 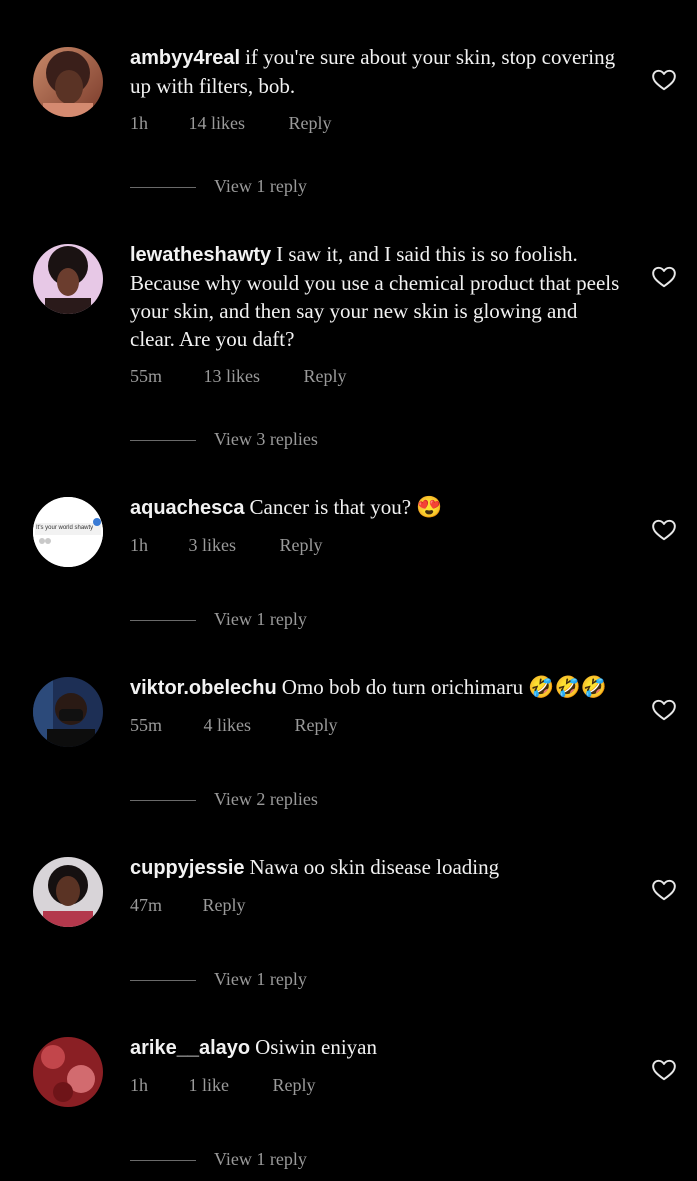 What do you see at coordinates (187, 508) in the screenshot?
I see `comment-username: aquachesca` at bounding box center [187, 508].